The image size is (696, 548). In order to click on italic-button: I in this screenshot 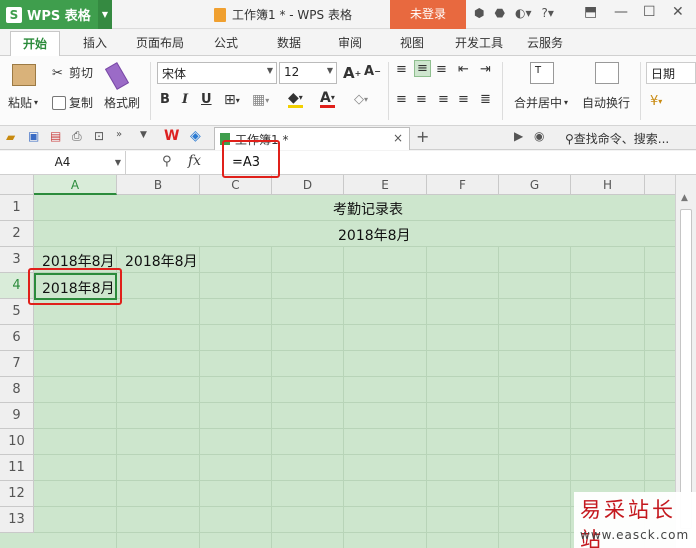, I will do `click(185, 99)`.